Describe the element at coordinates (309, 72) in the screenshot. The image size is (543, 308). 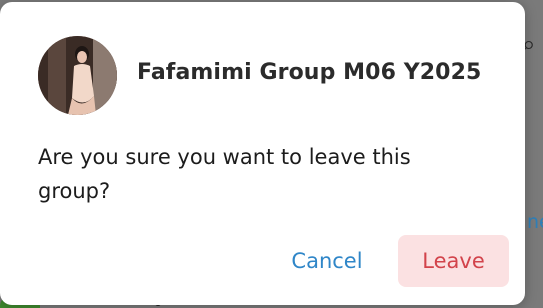
I see `group-name: Fafamimi Group M06 Y2025` at that location.